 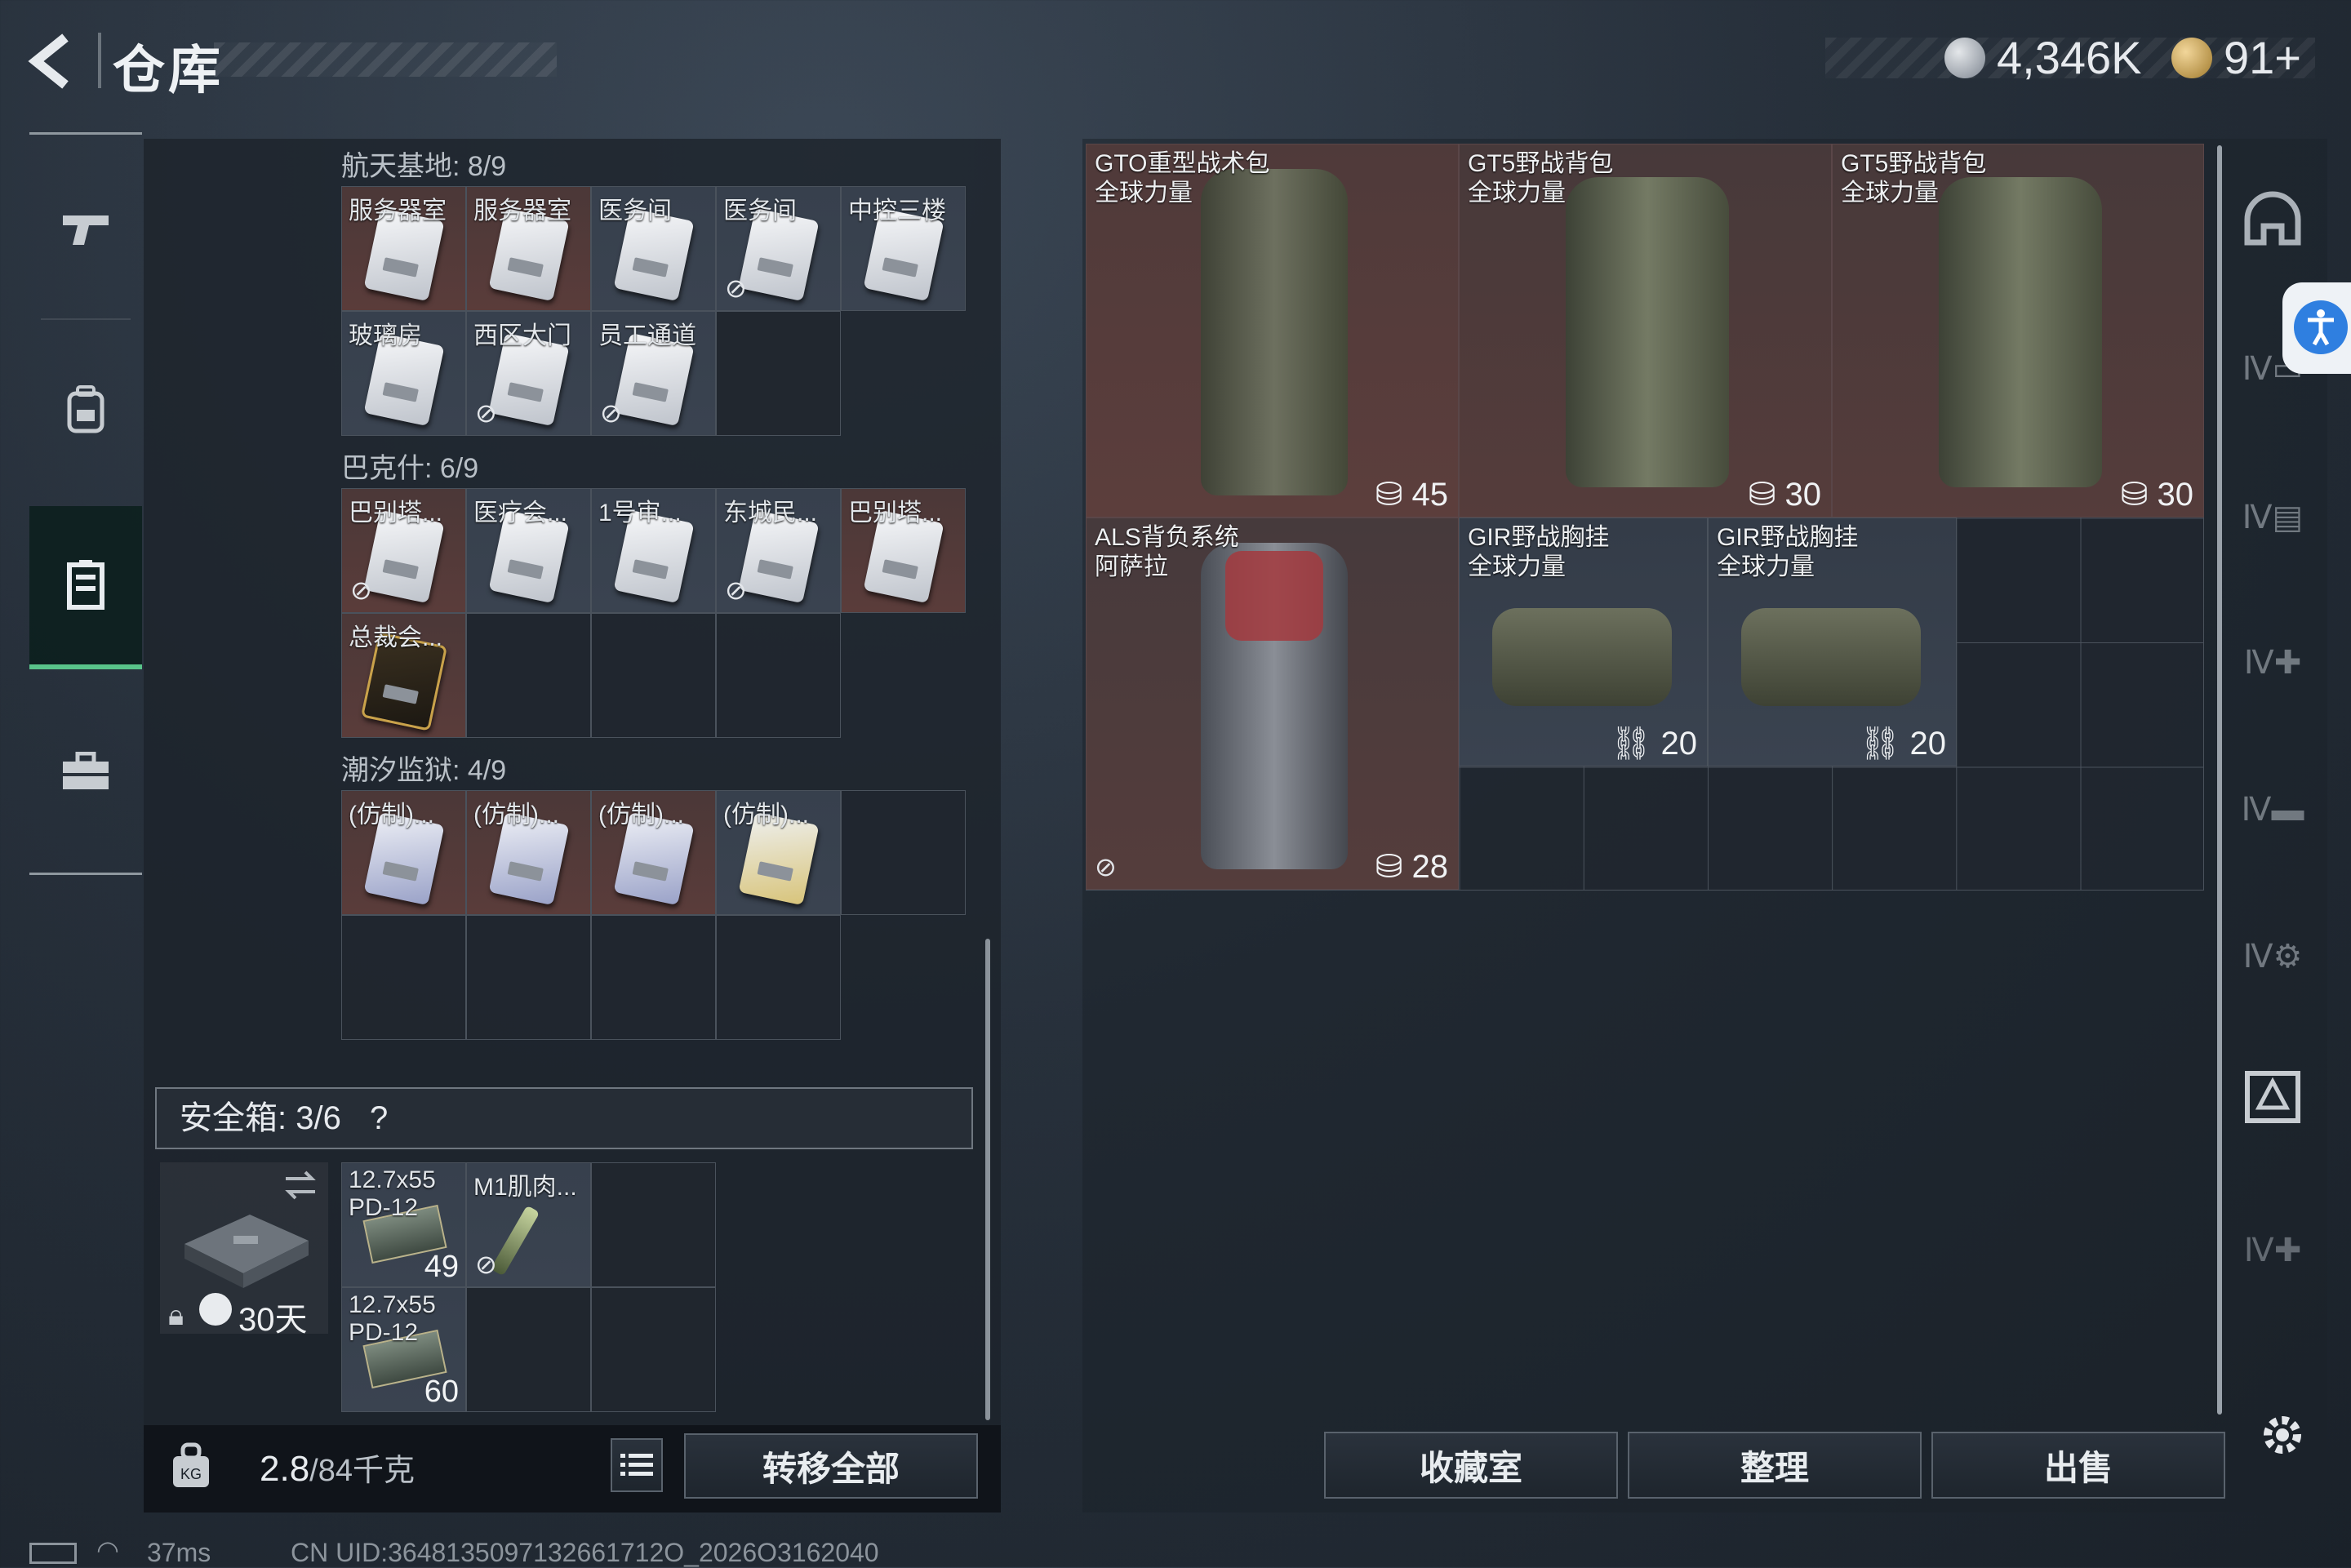 I want to click on transfer-all-button: 转移全部, so click(x=831, y=1466).